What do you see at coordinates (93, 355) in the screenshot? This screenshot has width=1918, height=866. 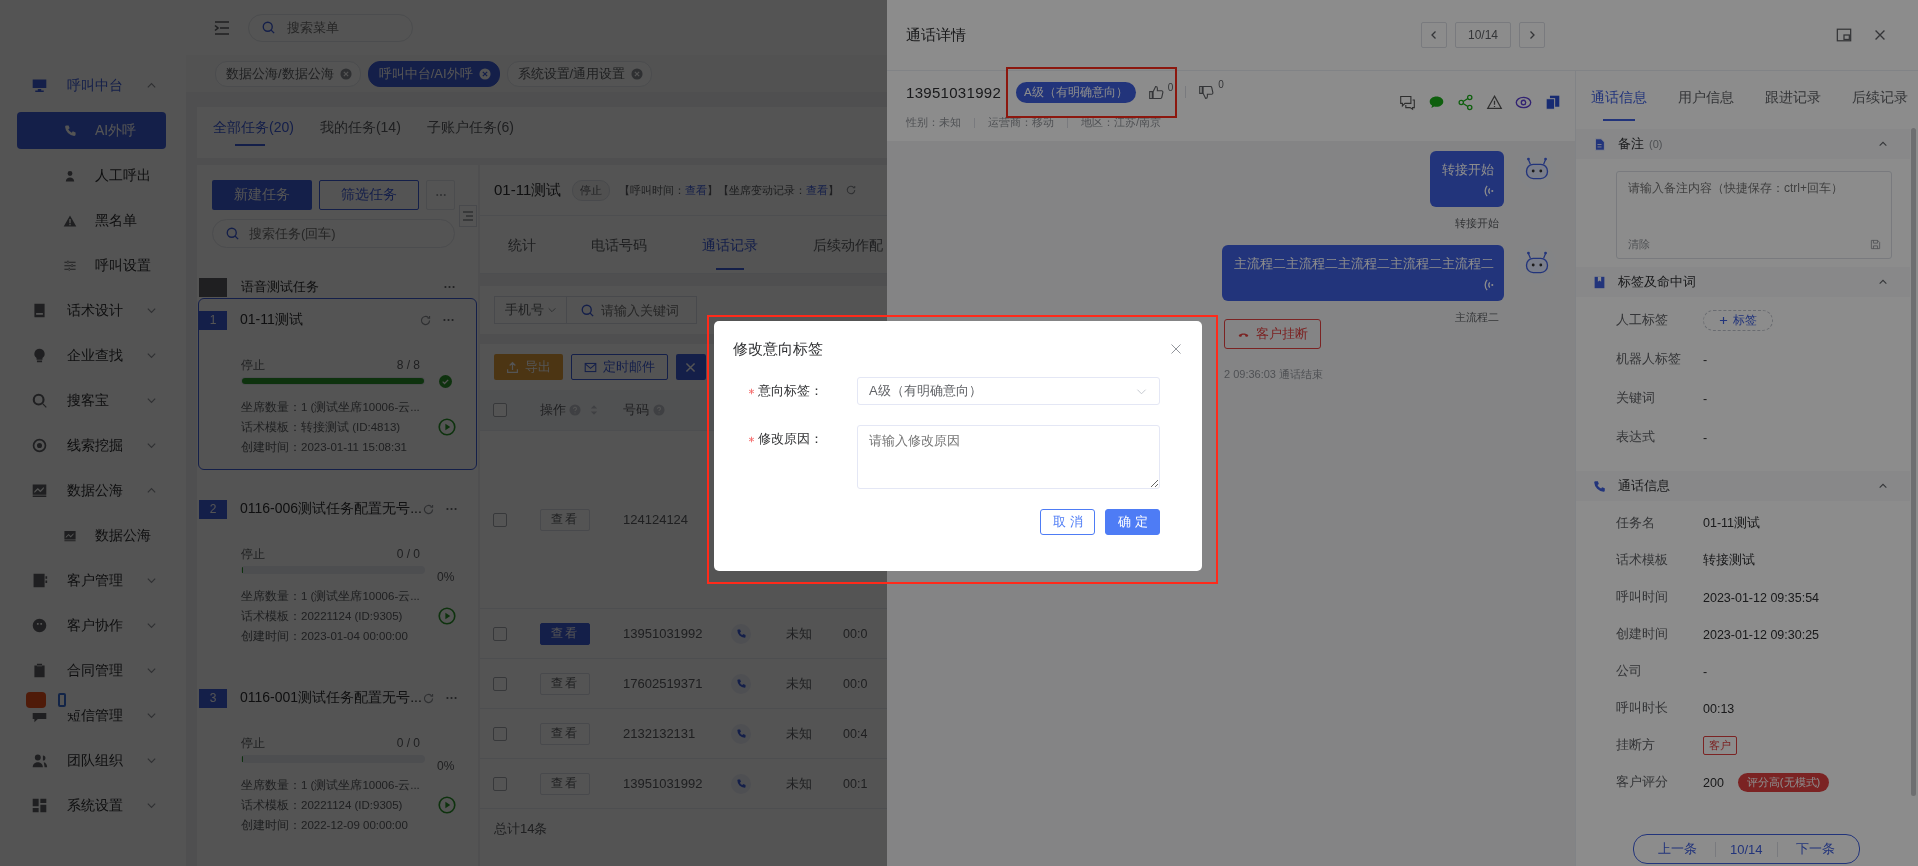 I see `menu-item: 企业查找` at bounding box center [93, 355].